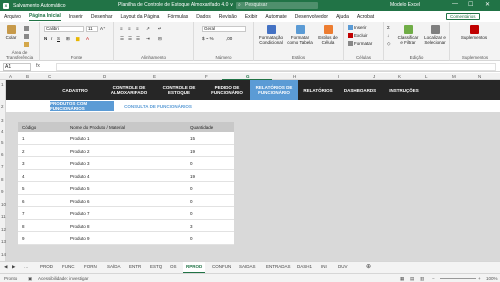  What do you see at coordinates (278, 266) in the screenshot?
I see `sheet-tab-entradas: ENTRADAS` at bounding box center [278, 266].